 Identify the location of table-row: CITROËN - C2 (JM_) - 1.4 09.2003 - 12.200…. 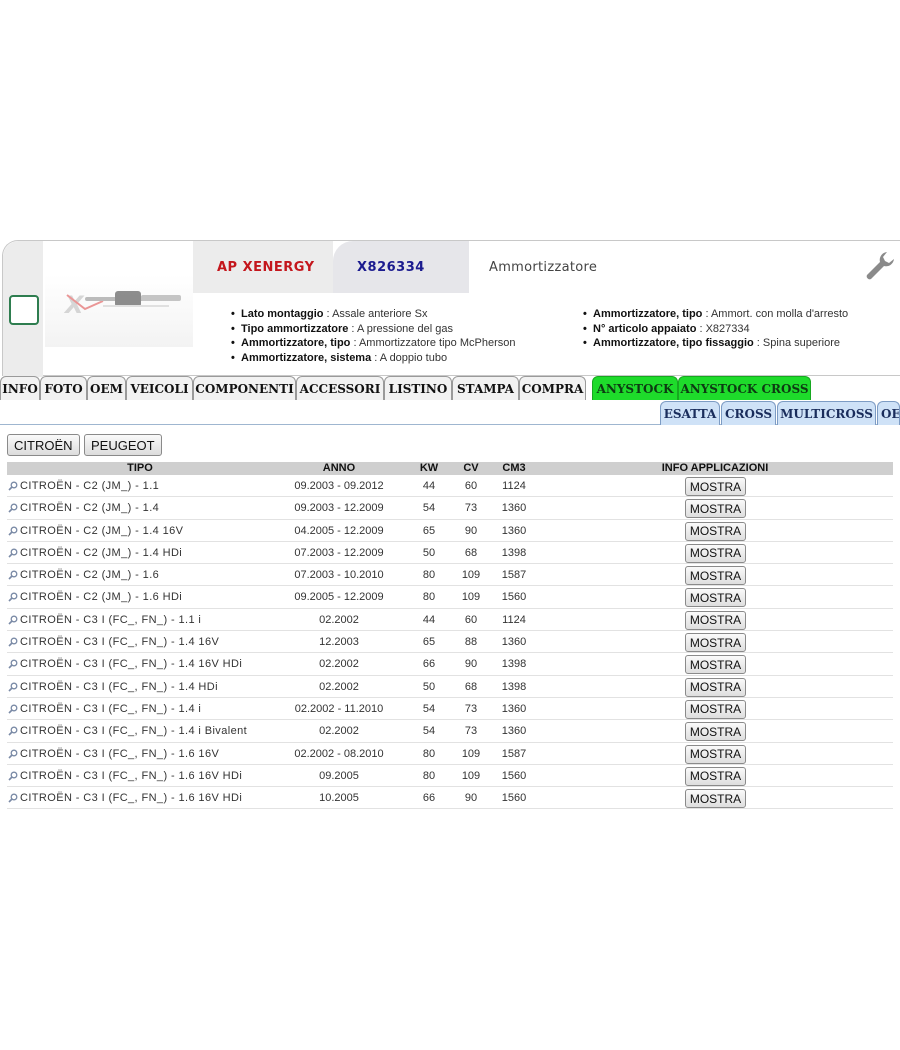
(450, 508).